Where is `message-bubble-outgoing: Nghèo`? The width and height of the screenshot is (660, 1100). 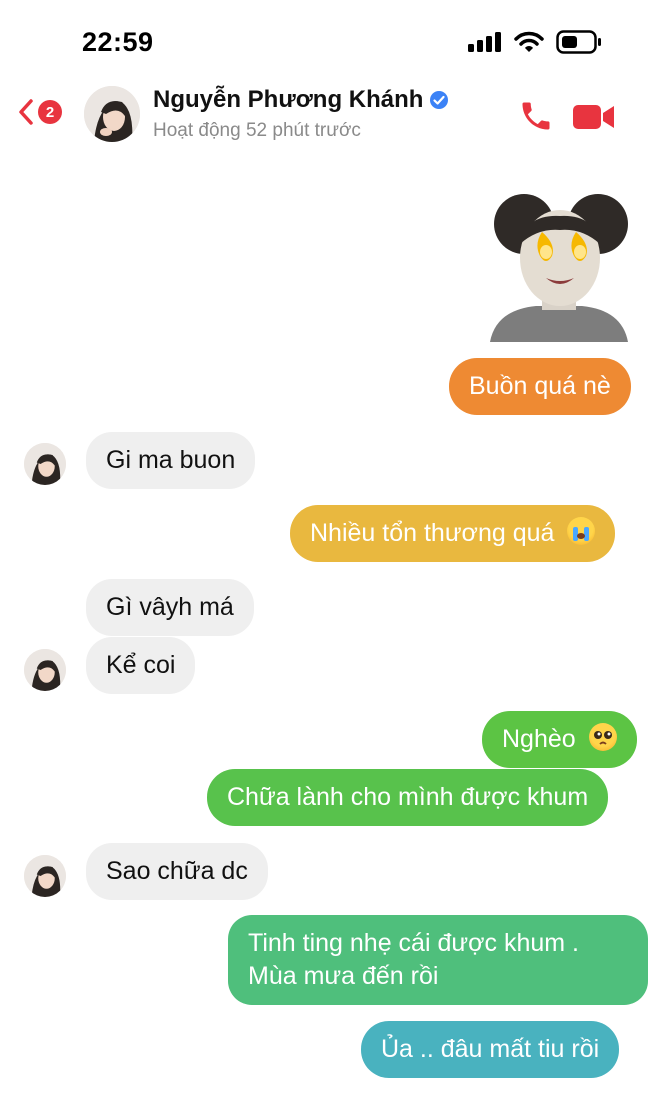 message-bubble-outgoing: Nghèo is located at coordinates (559, 739).